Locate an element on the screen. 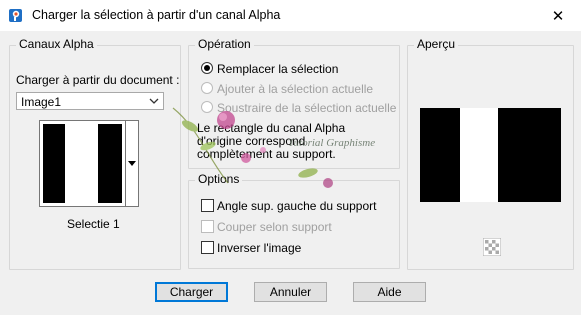 The image size is (581, 315). paint-shop-pro-icon is located at coordinates (15, 15).